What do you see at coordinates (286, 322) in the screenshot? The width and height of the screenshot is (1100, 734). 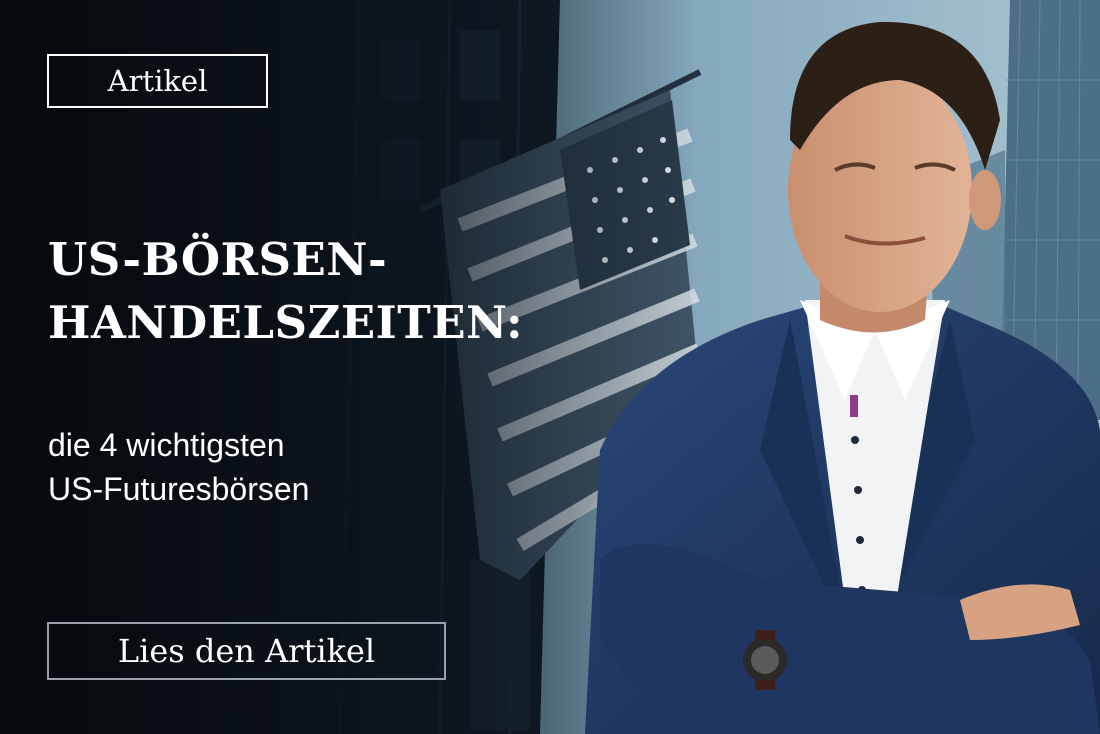 I see `page-title-line-2: HANDELSZEITEN:` at bounding box center [286, 322].